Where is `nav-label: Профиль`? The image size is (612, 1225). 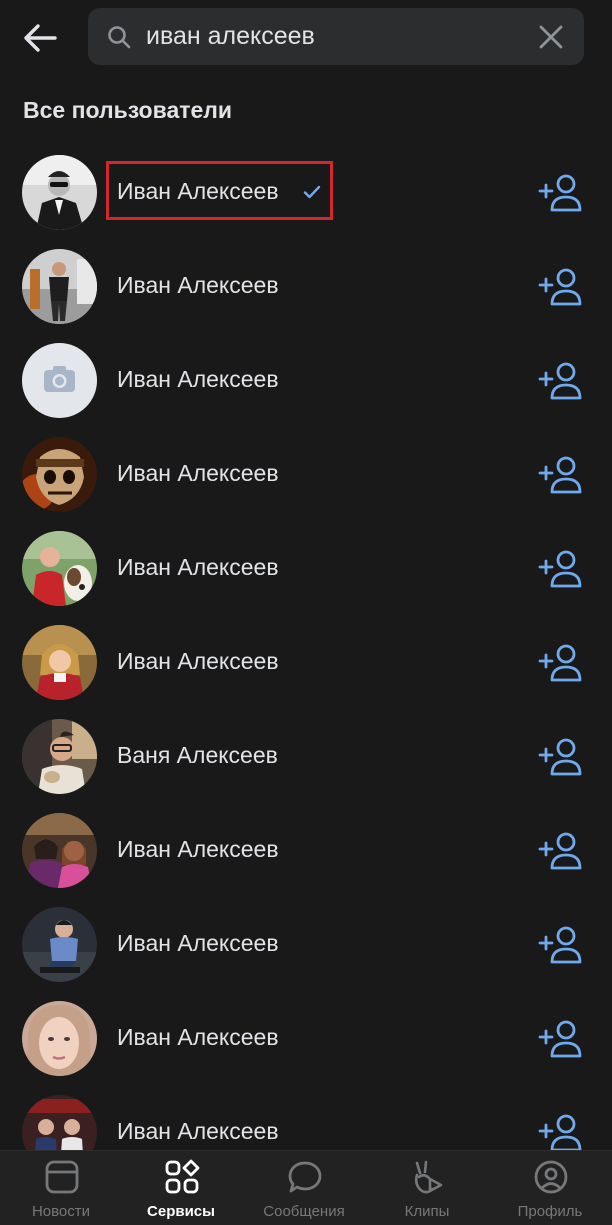 nav-label: Профиль is located at coordinates (550, 1211).